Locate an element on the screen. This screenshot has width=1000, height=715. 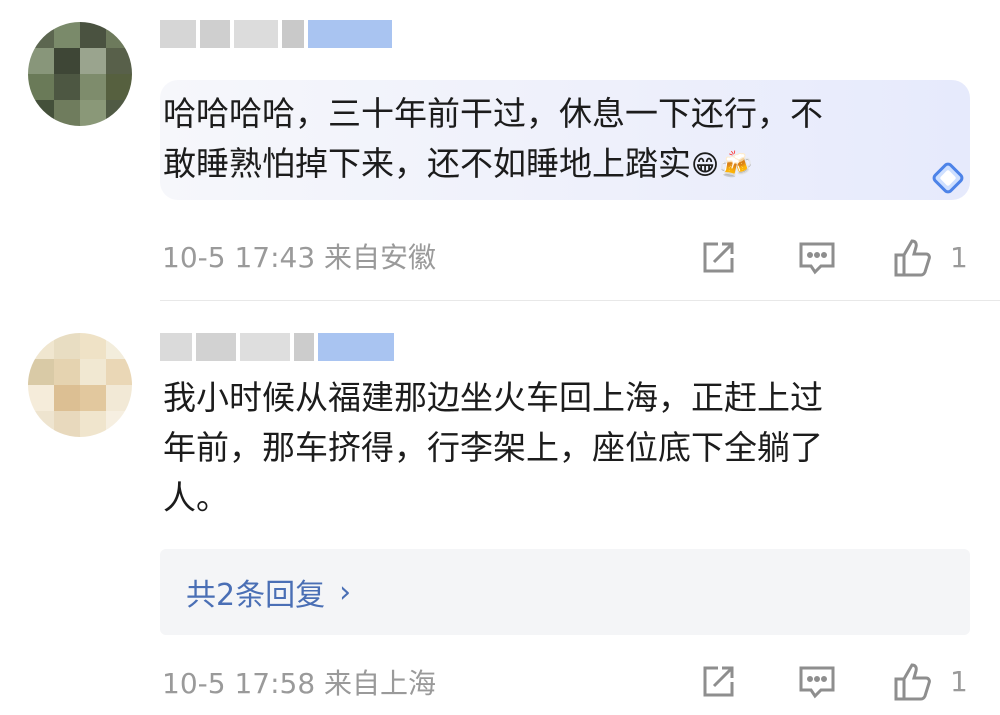
comment-text: 哈哈哈哈，三十年前干过，休息一下还行，不 敢睡熟怕掉下来，还不如睡地上踏实😁🍻 is located at coordinates (558, 140).